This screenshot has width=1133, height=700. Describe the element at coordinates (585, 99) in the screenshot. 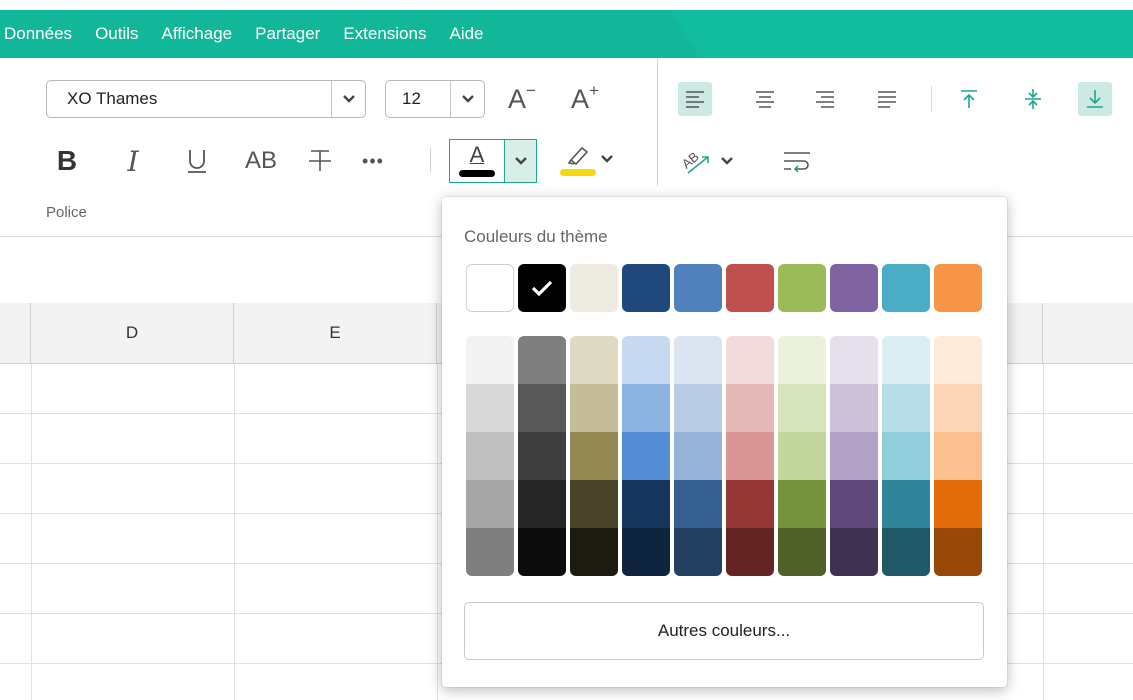

I see `increase-font-size-icon: A +` at that location.